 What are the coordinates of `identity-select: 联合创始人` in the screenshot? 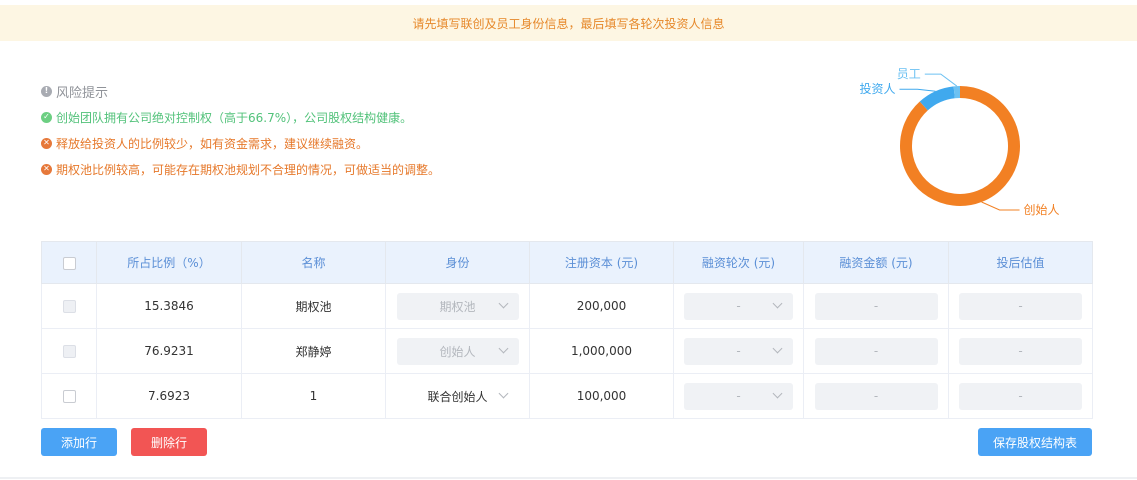 It's located at (457, 396).